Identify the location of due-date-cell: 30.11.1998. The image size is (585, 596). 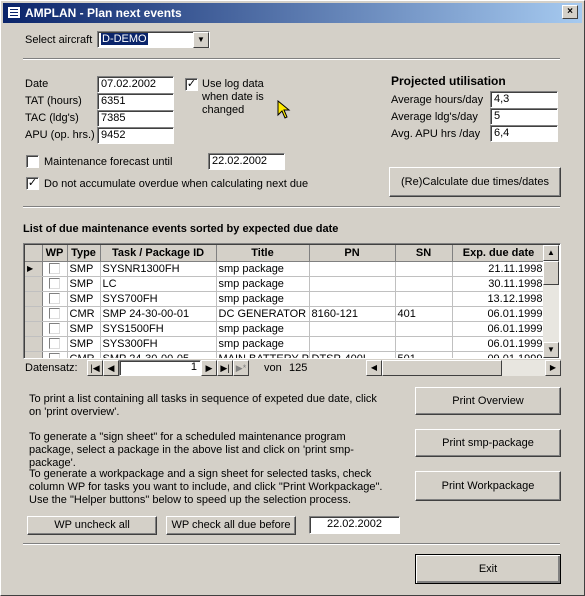
(499, 284).